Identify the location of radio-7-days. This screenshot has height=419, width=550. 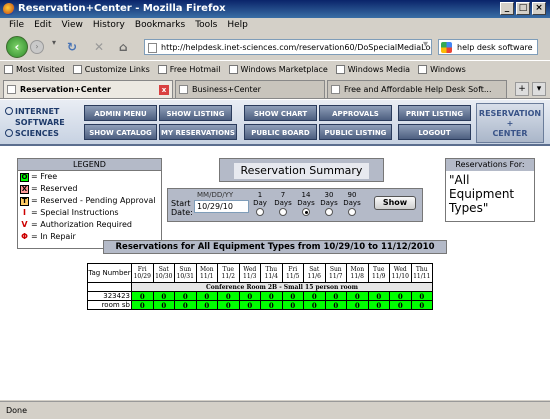
(283, 212).